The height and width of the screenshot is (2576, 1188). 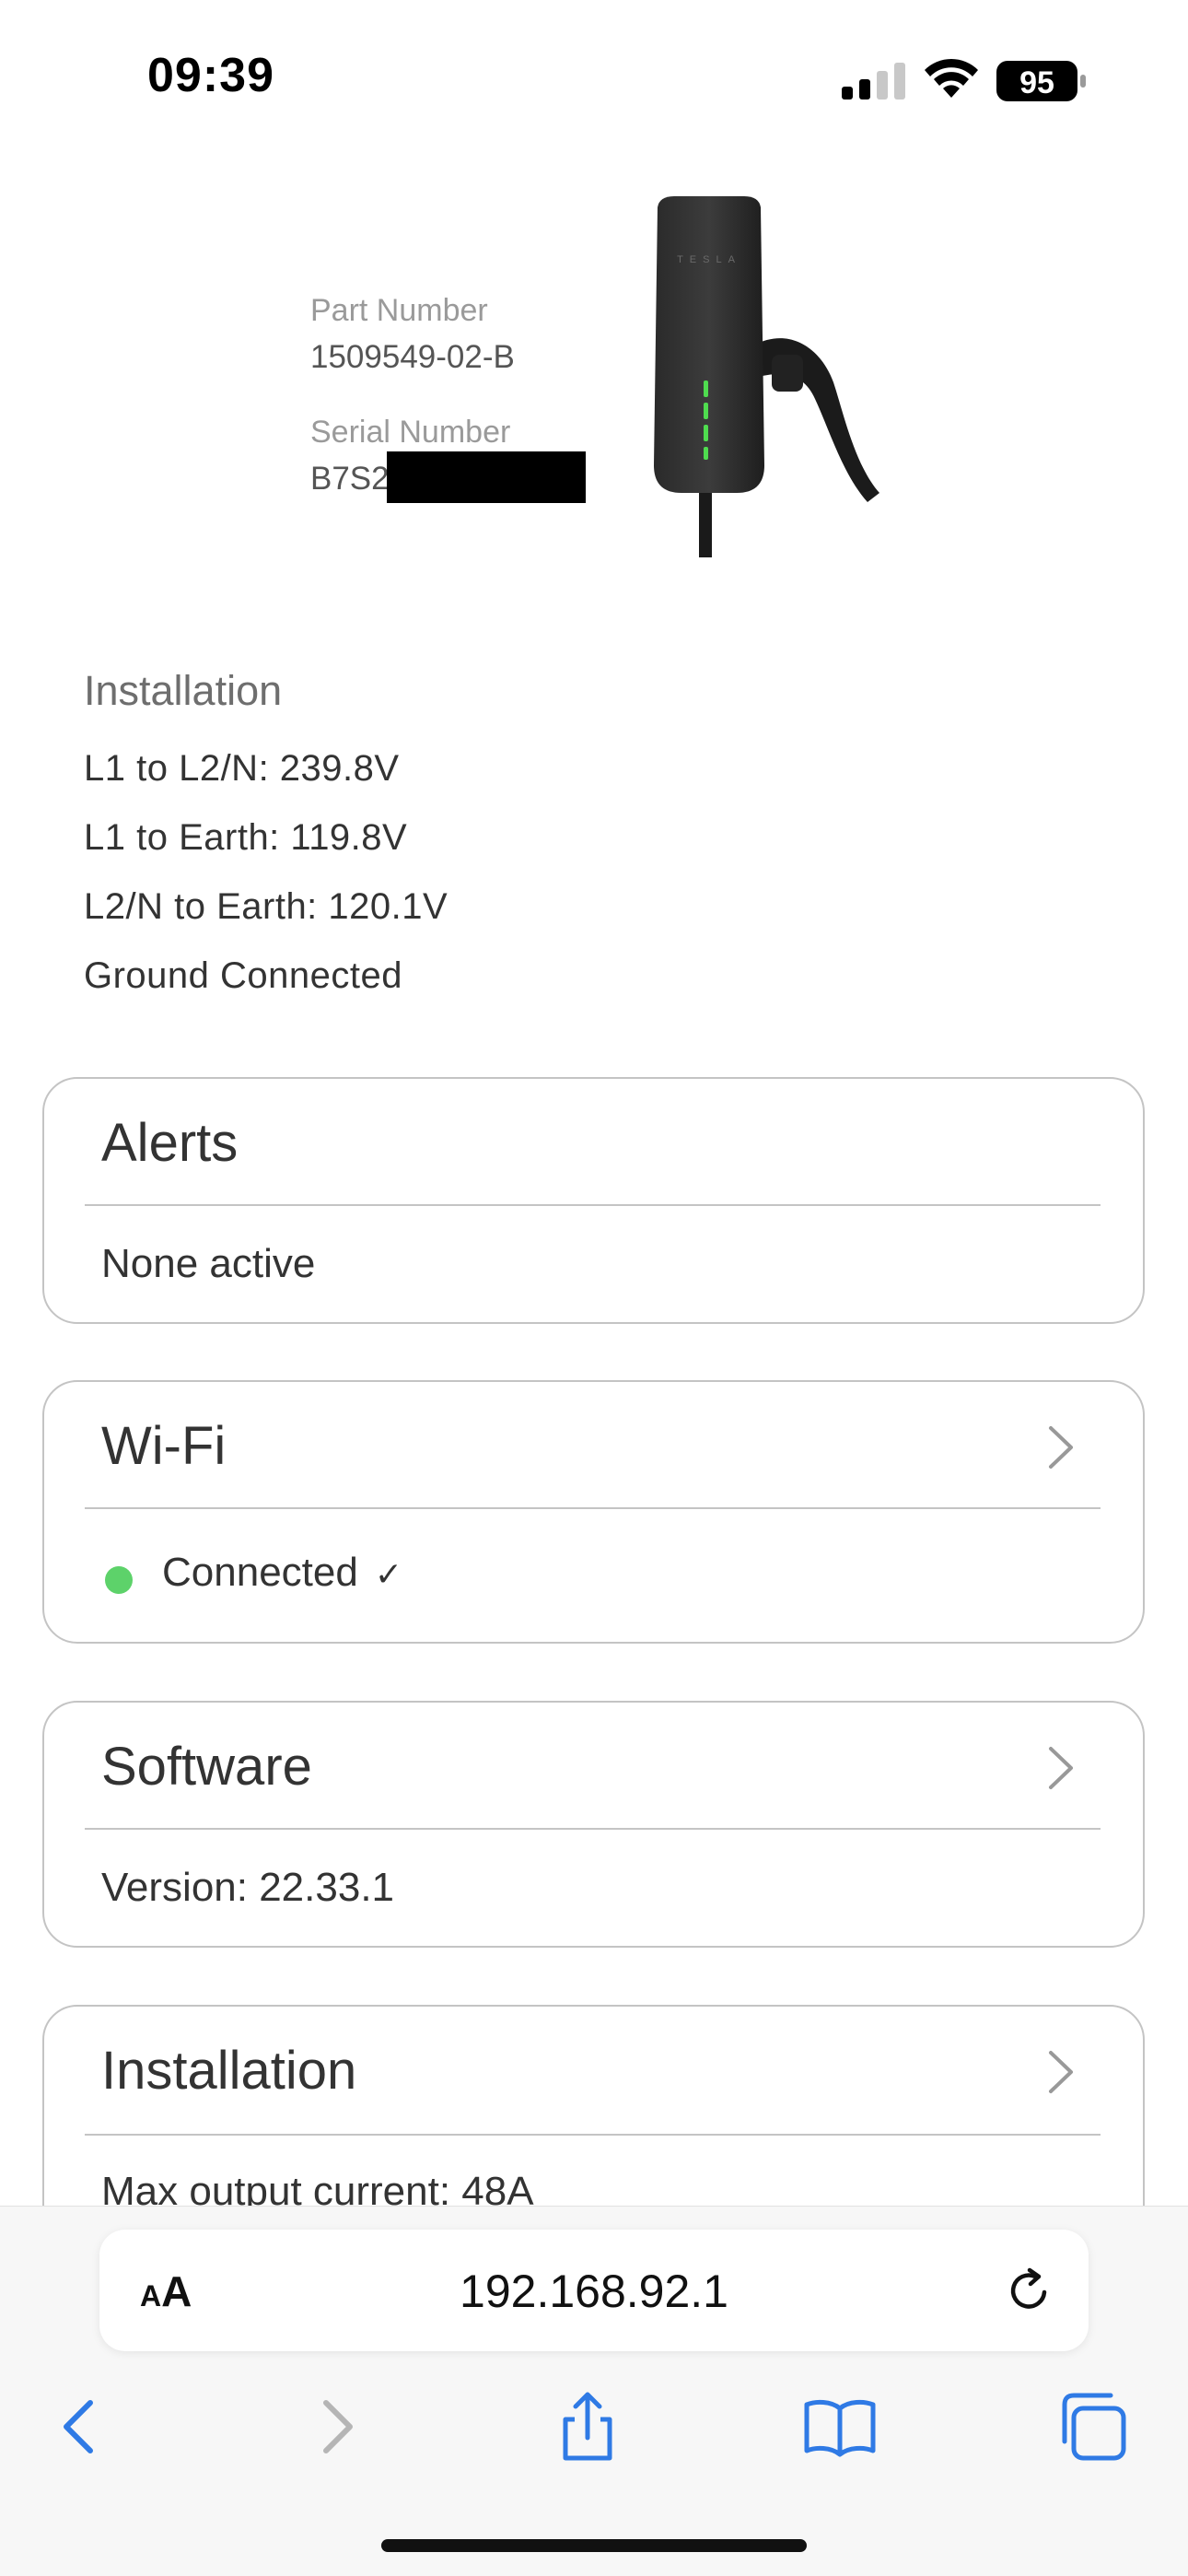 What do you see at coordinates (246, 837) in the screenshot?
I see `reading-l1-earth: L1 to Earth: 119.8V` at bounding box center [246, 837].